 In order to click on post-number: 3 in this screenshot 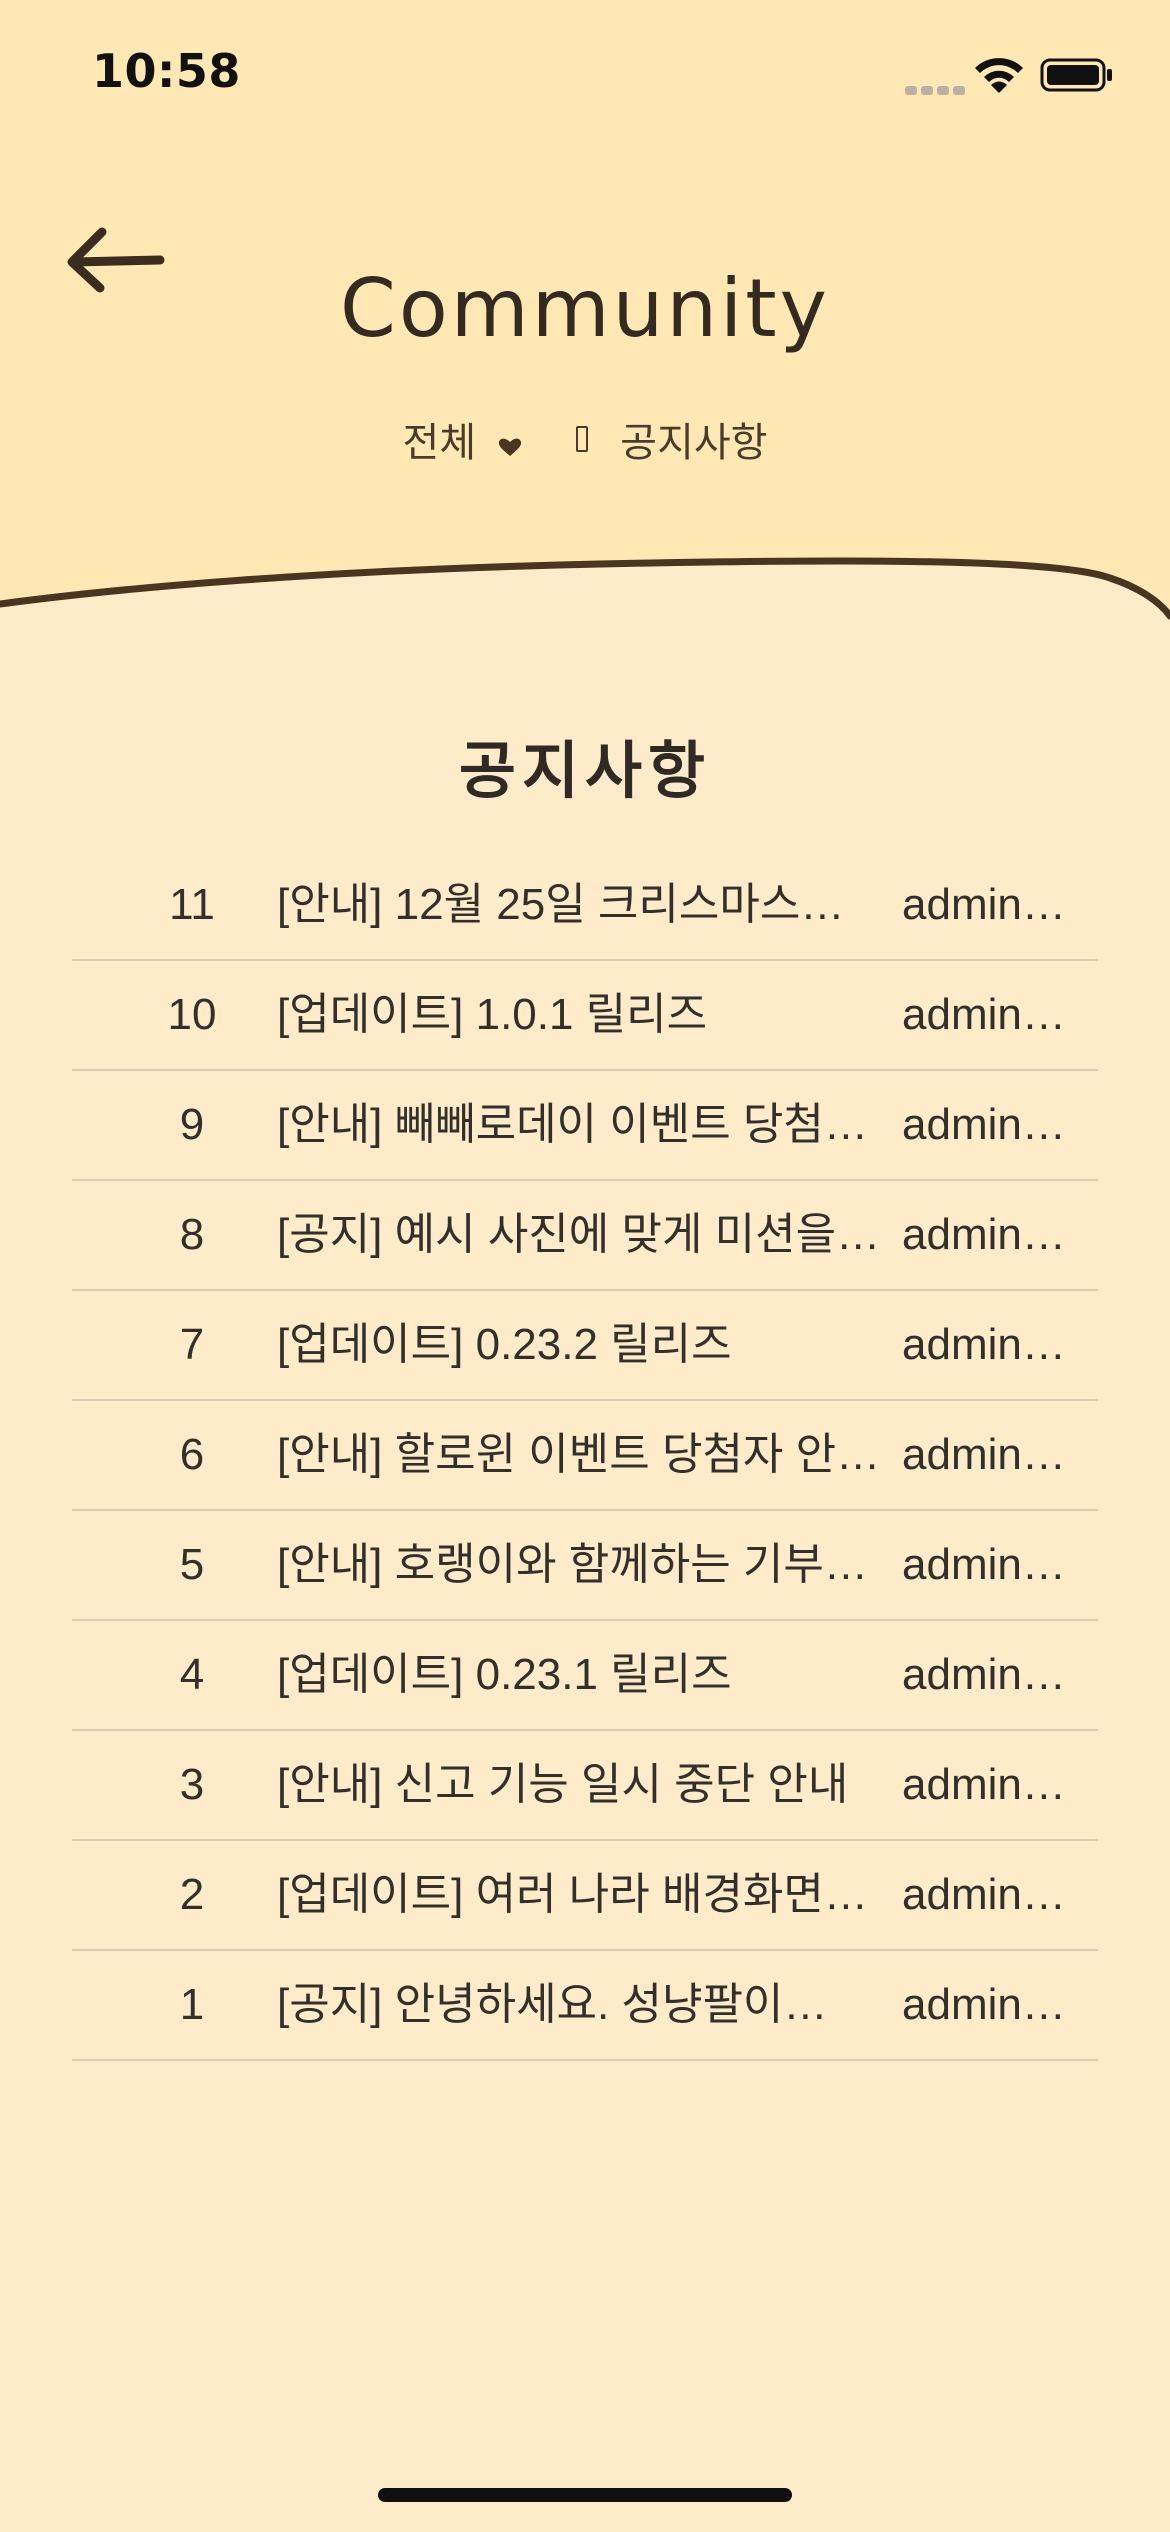, I will do `click(192, 1784)`.